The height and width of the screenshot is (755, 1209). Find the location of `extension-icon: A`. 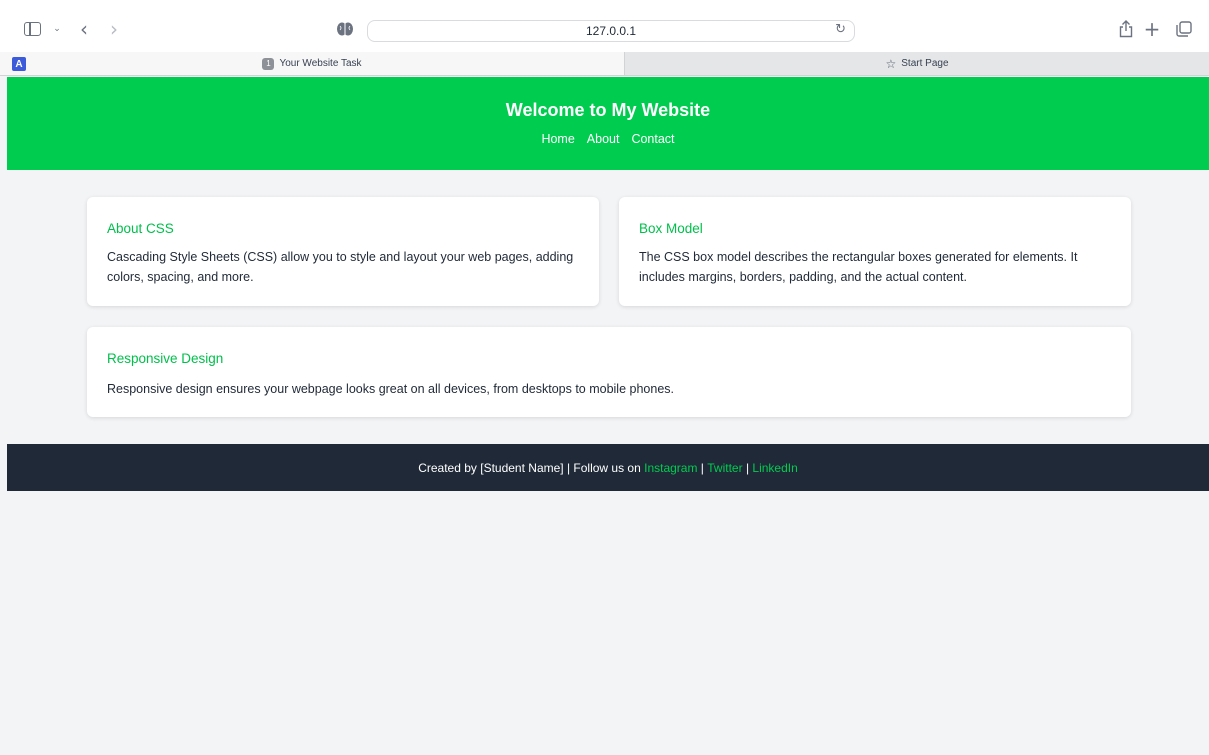

extension-icon: A is located at coordinates (19, 64).